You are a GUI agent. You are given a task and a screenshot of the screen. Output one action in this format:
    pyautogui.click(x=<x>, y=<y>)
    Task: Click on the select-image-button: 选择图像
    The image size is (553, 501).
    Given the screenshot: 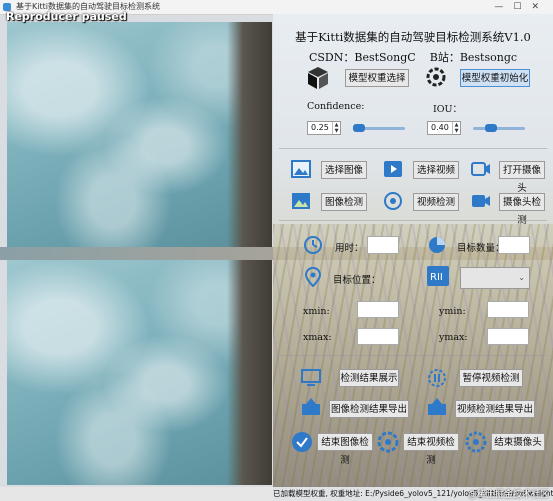 What is the action you would take?
    pyautogui.click(x=344, y=170)
    